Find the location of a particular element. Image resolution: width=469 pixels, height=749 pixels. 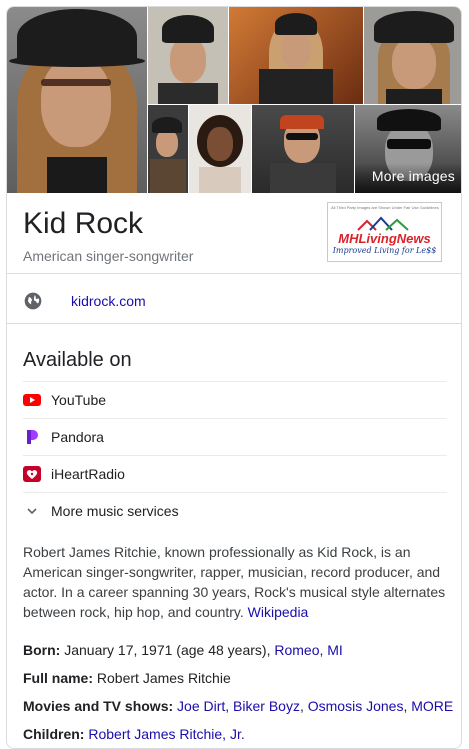

image-main is located at coordinates (77, 100).